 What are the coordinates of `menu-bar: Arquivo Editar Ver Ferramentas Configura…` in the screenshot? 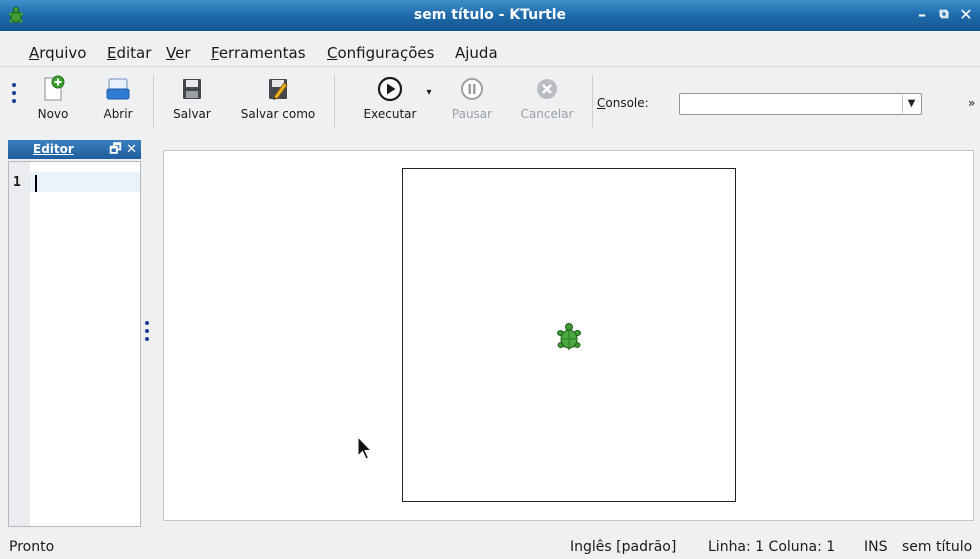 It's located at (490, 48).